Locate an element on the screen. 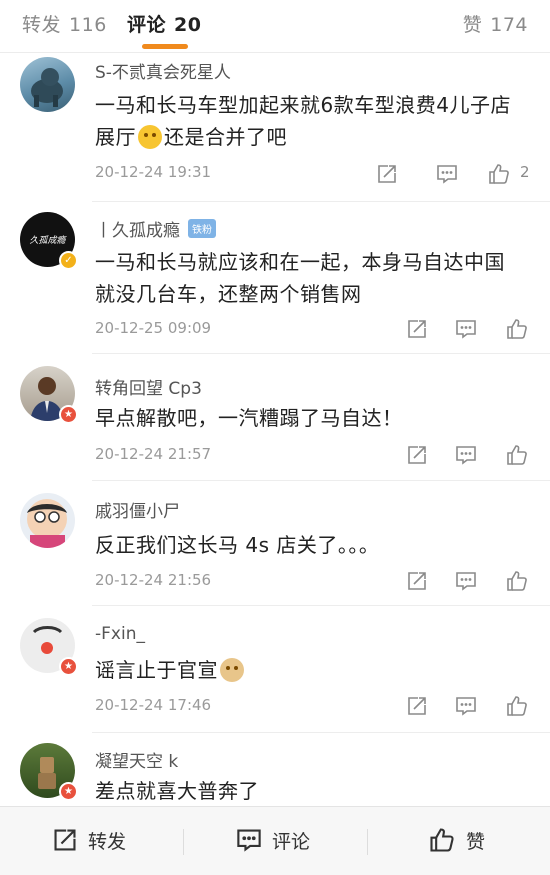  avatar: 久孤成瘾 ✓ is located at coordinates (49, 241).